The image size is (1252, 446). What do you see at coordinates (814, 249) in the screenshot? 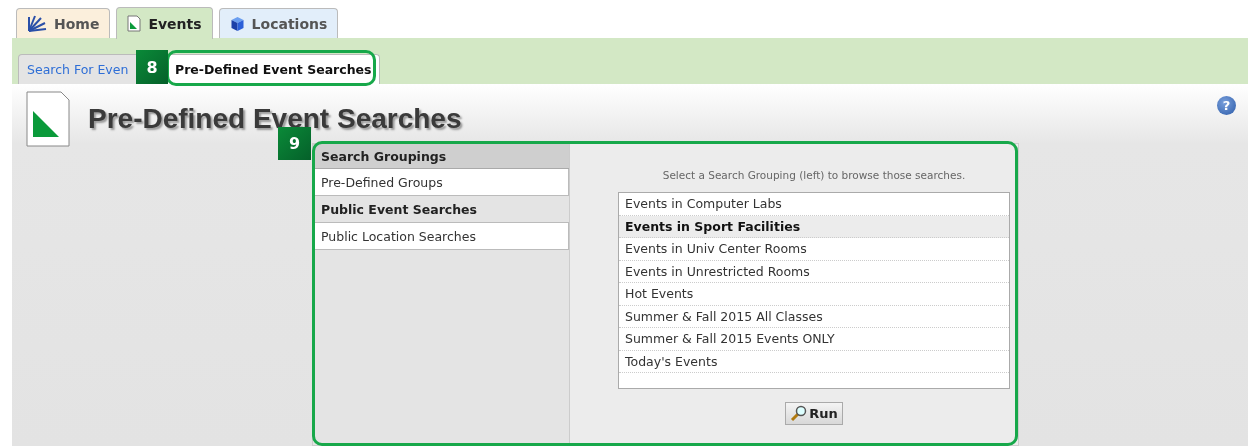
I see `search-item: Events in Univ Center Rooms` at bounding box center [814, 249].